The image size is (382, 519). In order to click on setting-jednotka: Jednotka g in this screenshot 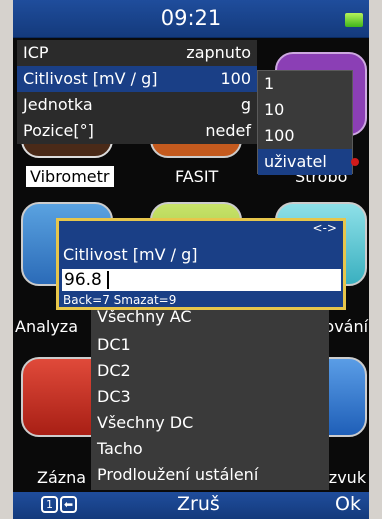, I will do `click(137, 105)`.